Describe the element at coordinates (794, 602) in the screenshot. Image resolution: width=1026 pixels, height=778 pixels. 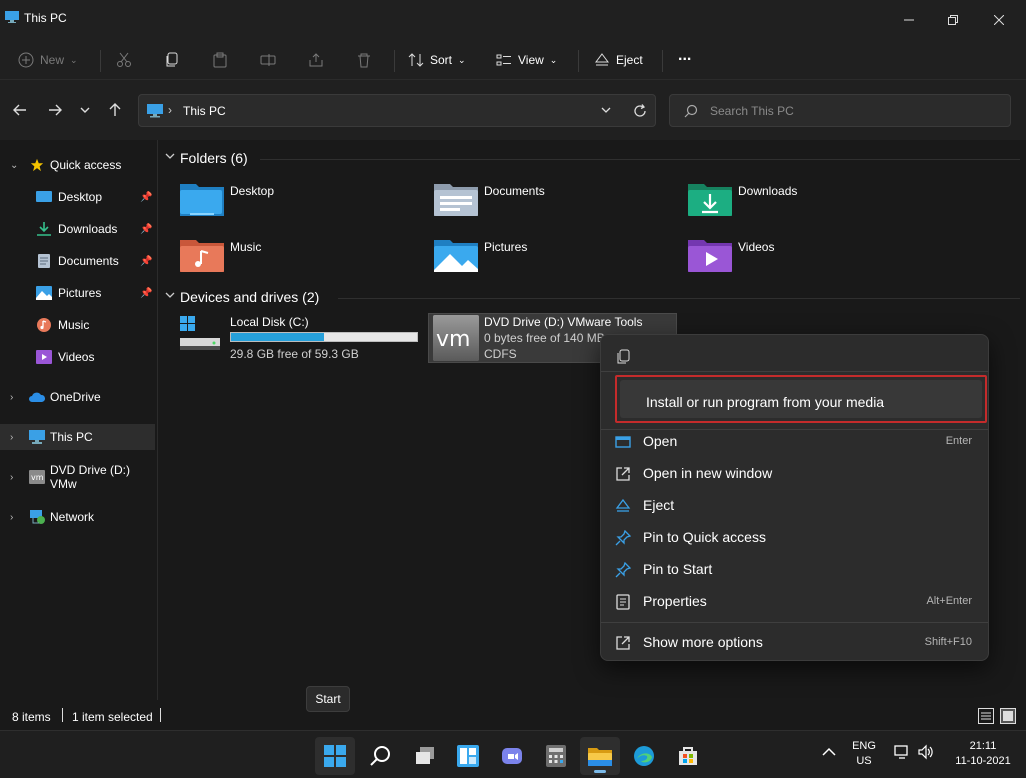
I see `menu-item-properties: Properties Alt+Enter` at that location.